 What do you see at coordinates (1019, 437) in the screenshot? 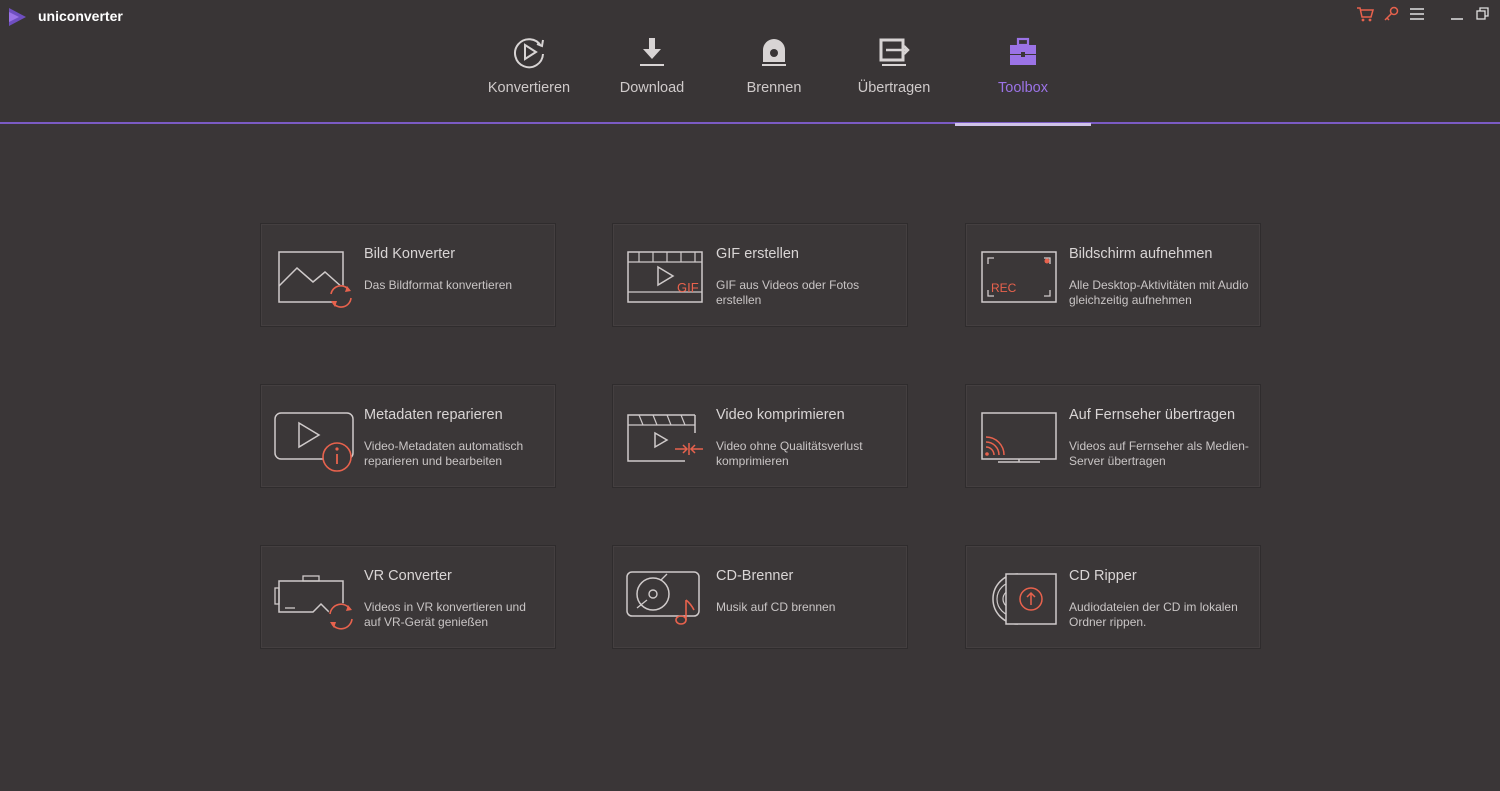
I see `cast-tv-icon` at bounding box center [1019, 437].